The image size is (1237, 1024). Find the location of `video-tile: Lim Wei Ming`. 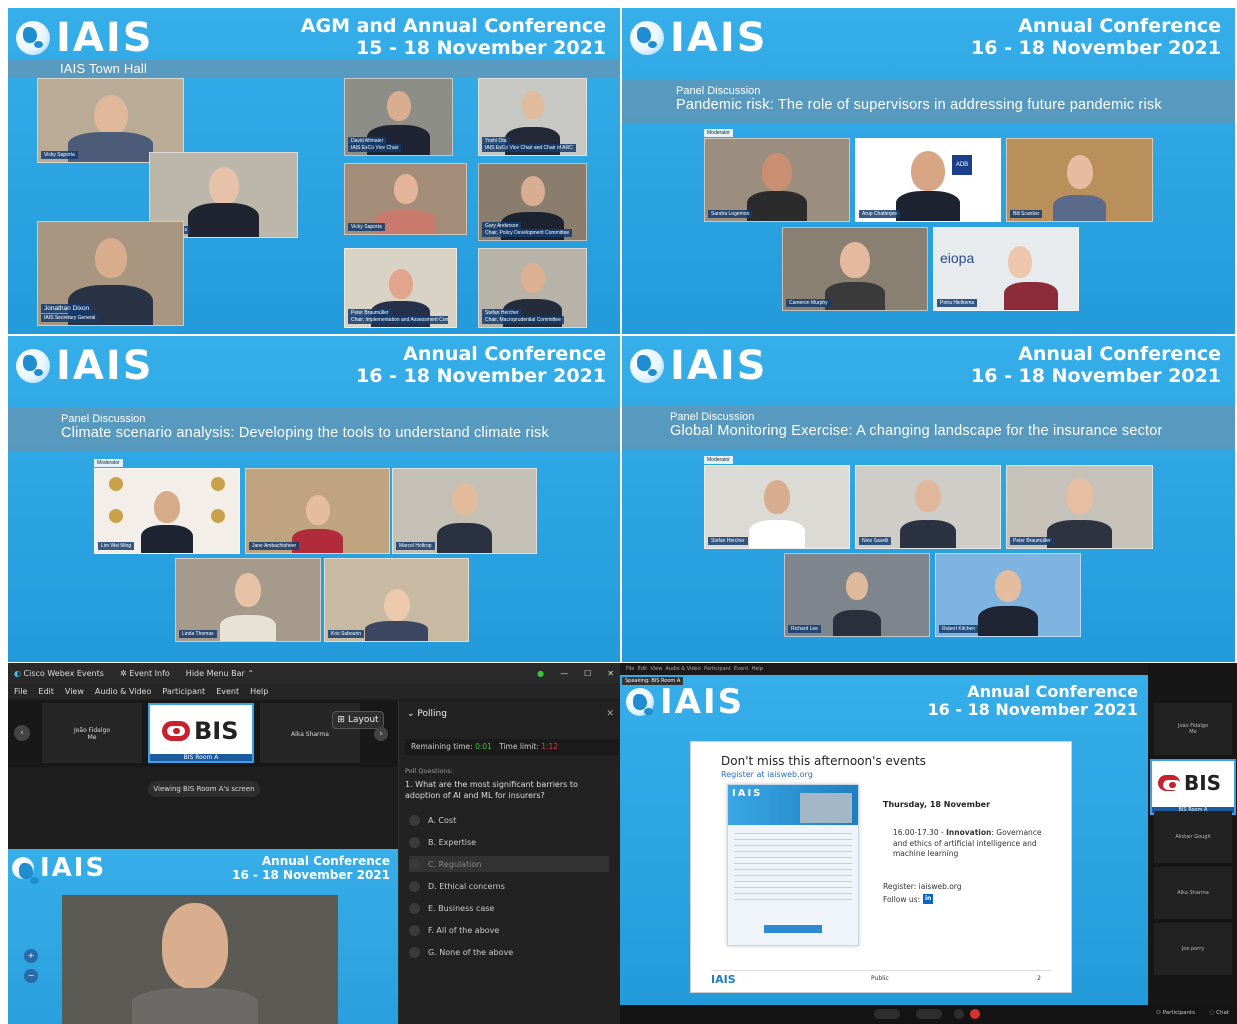

video-tile: Lim Wei Ming is located at coordinates (167, 511).